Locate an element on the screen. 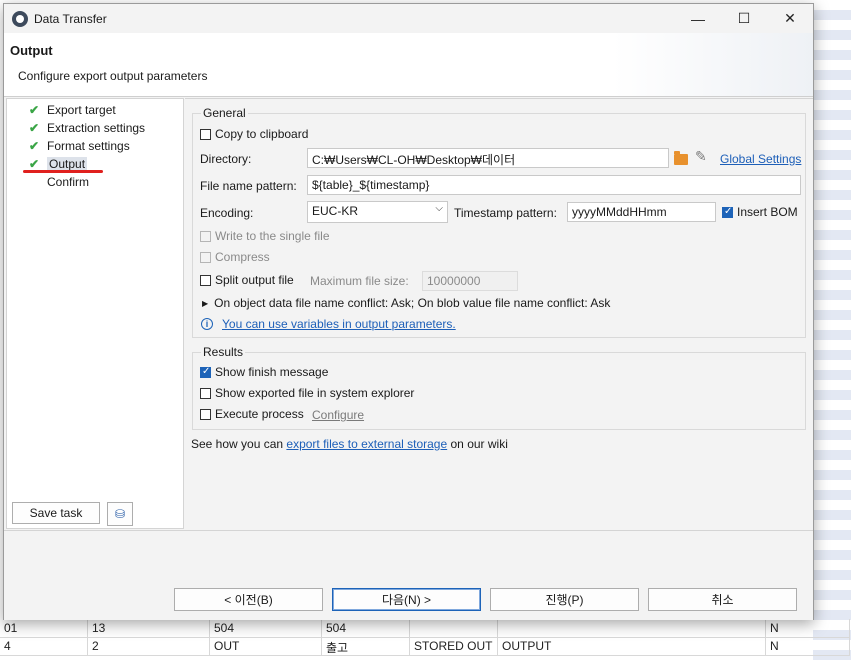  show-finish-message-checkbox: Show finish message is located at coordinates (264, 372).